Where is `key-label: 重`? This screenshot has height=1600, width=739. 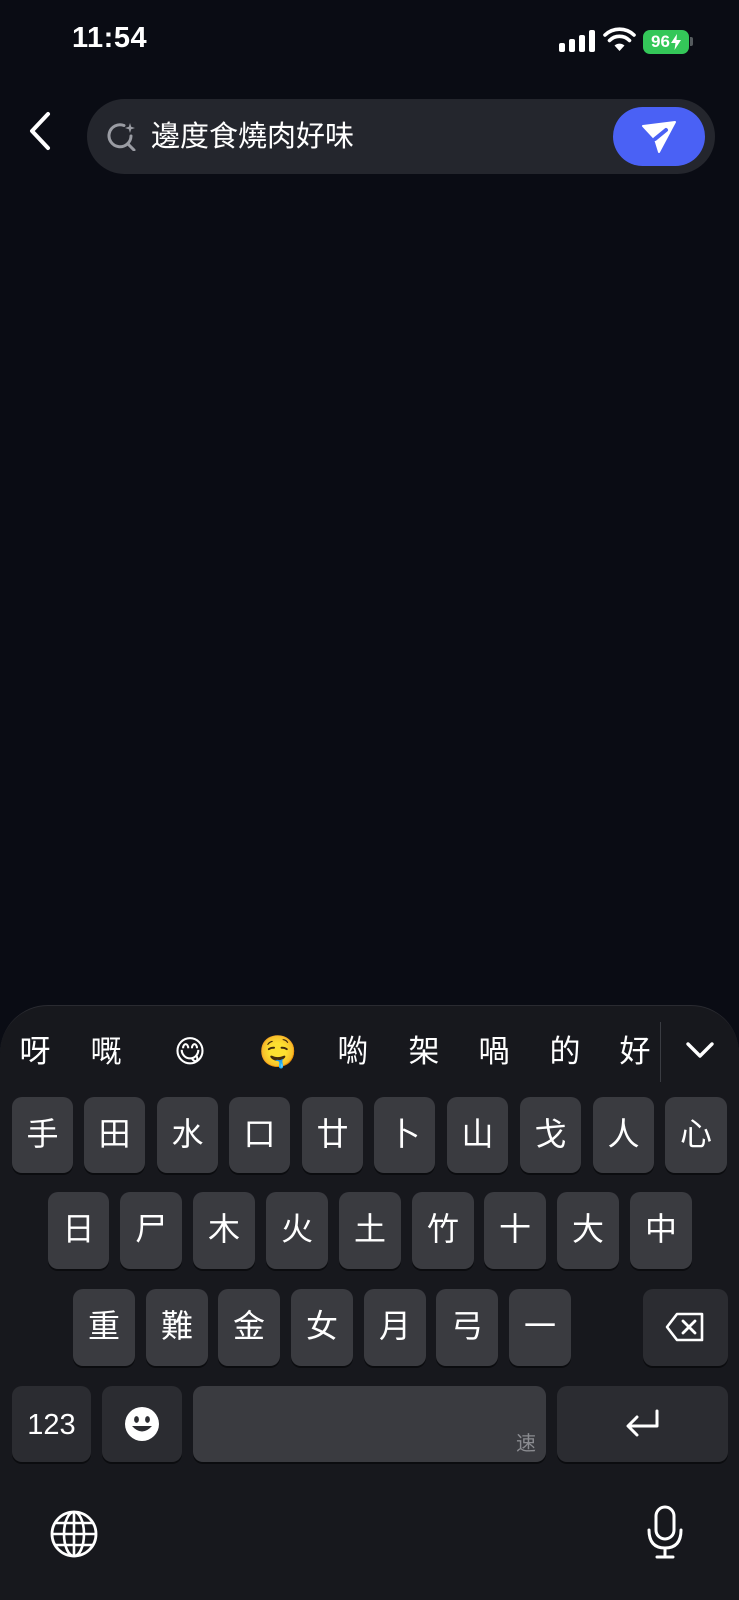 key-label: 重 is located at coordinates (103, 1326).